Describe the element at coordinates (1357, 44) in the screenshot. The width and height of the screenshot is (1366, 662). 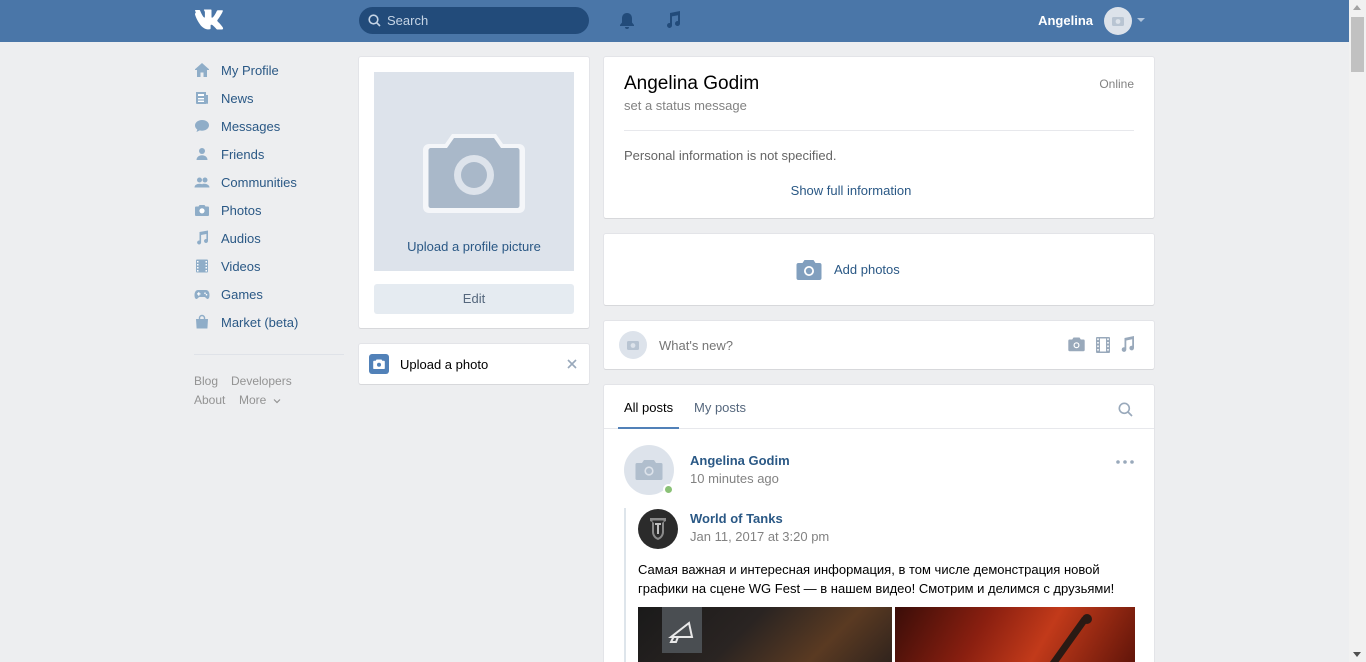
I see `scrollbar-thumb` at that location.